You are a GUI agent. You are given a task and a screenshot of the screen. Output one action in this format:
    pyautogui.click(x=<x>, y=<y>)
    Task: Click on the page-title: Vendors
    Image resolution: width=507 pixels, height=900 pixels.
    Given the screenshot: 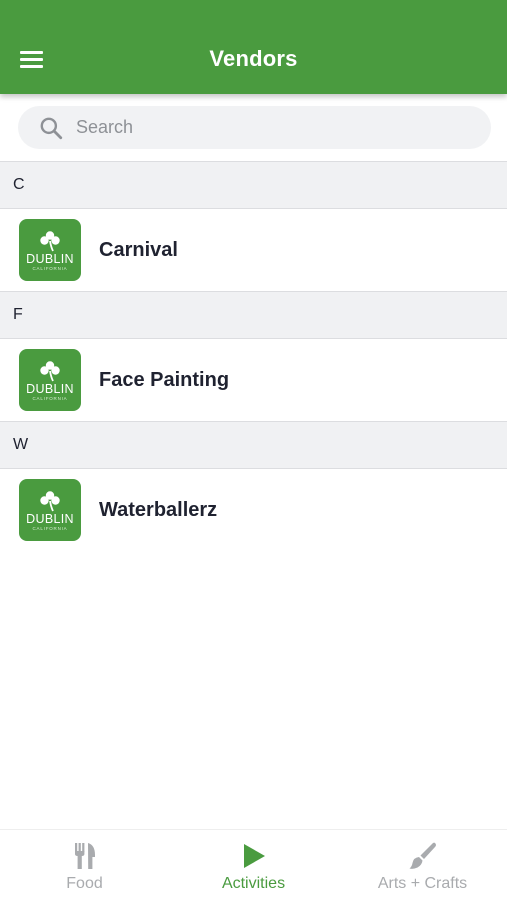 What is the action you would take?
    pyautogui.click(x=253, y=58)
    